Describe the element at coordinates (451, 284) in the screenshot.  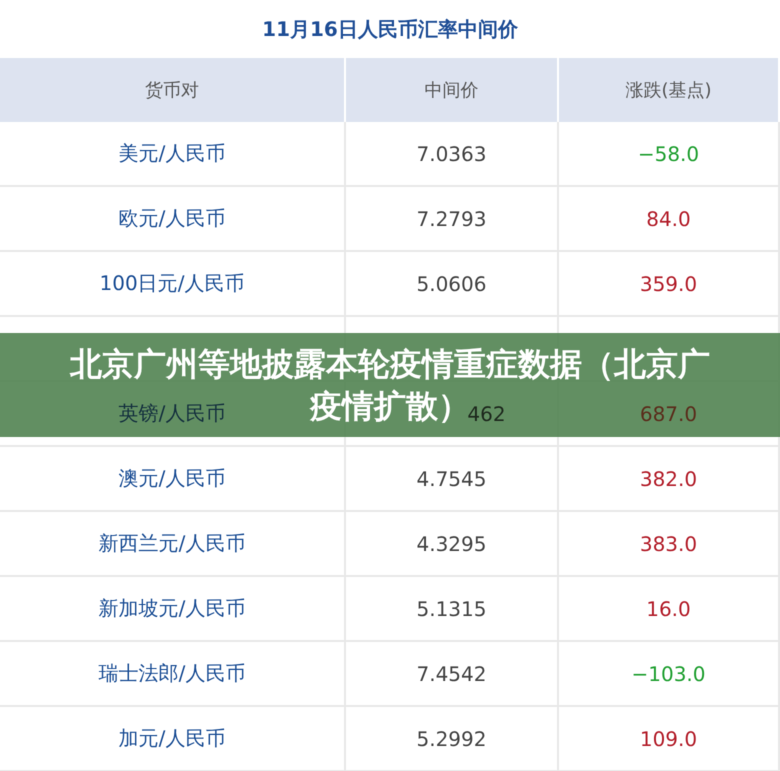
I see `mid-rate: 5.0606` at that location.